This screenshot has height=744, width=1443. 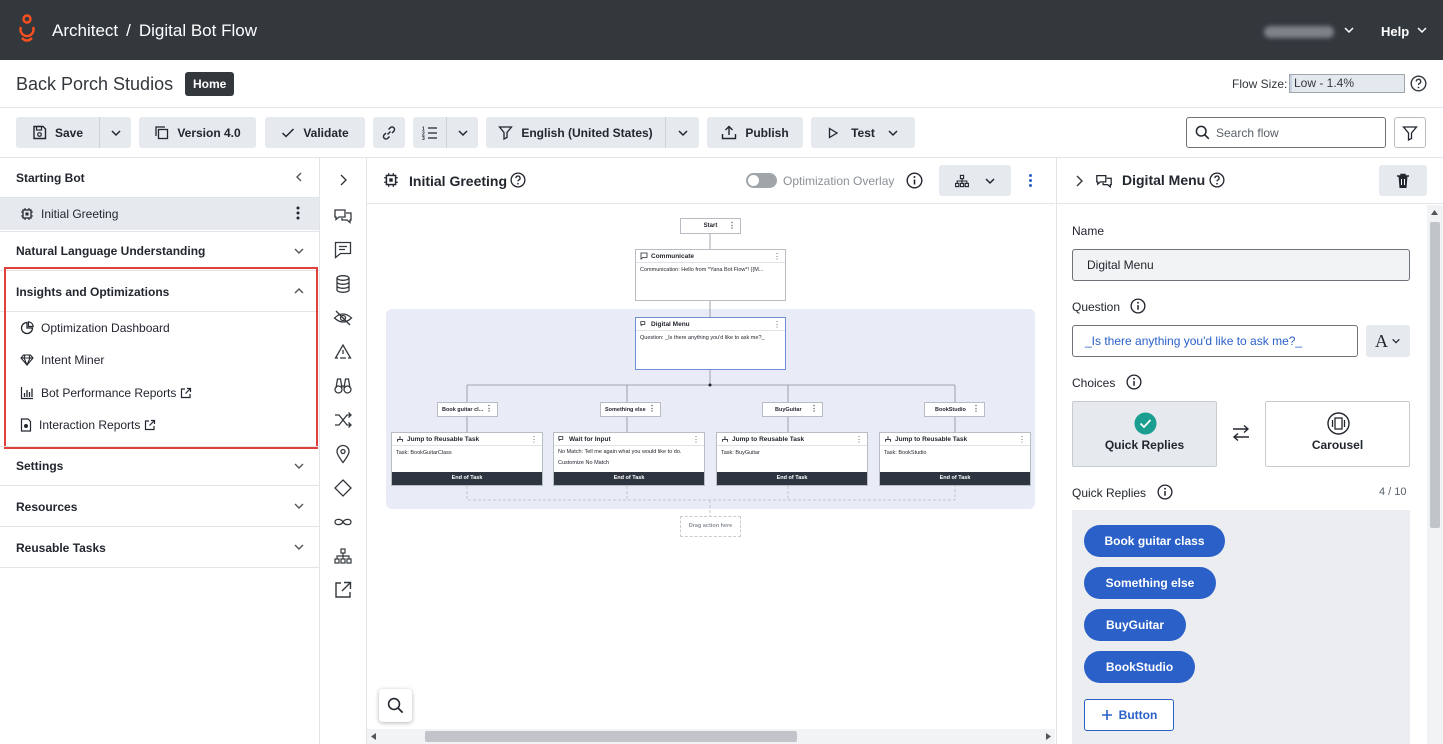 What do you see at coordinates (343, 250) in the screenshot?
I see `message-icon` at bounding box center [343, 250].